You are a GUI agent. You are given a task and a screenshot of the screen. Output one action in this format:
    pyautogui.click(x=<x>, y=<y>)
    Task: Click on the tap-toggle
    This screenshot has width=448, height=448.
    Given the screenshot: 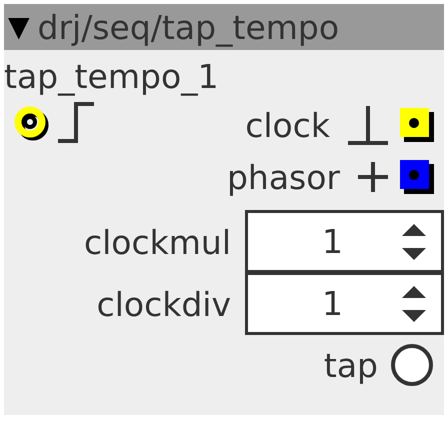 What is the action you would take?
    pyautogui.click(x=412, y=365)
    